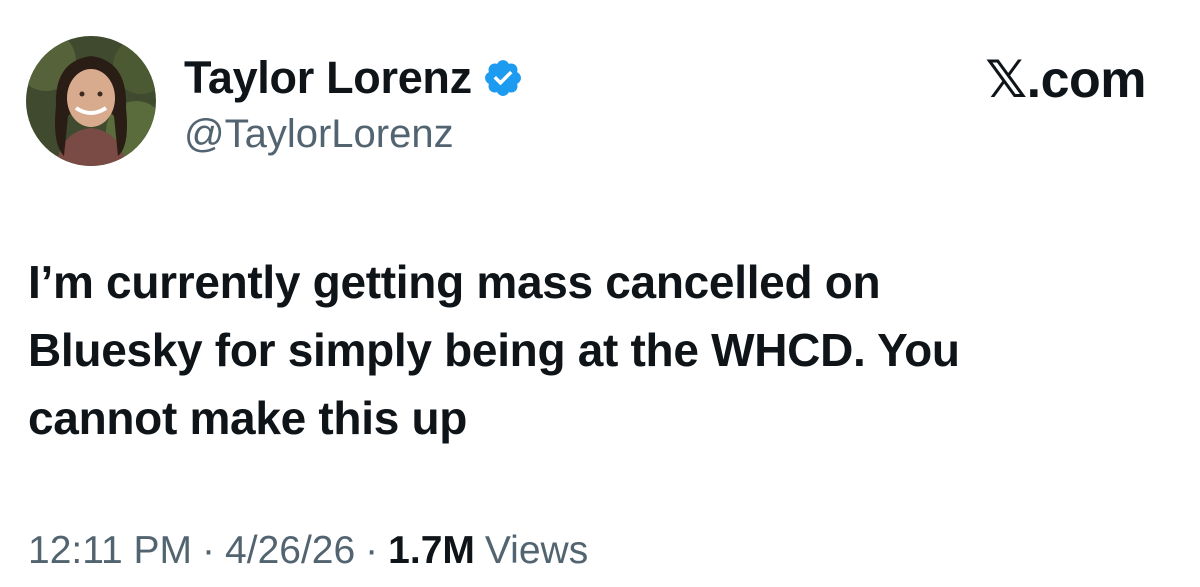 The height and width of the screenshot is (587, 1200). I want to click on tweet-meta: 12:11 PM · 4/26/26 · 1.7M Views, so click(308, 551).